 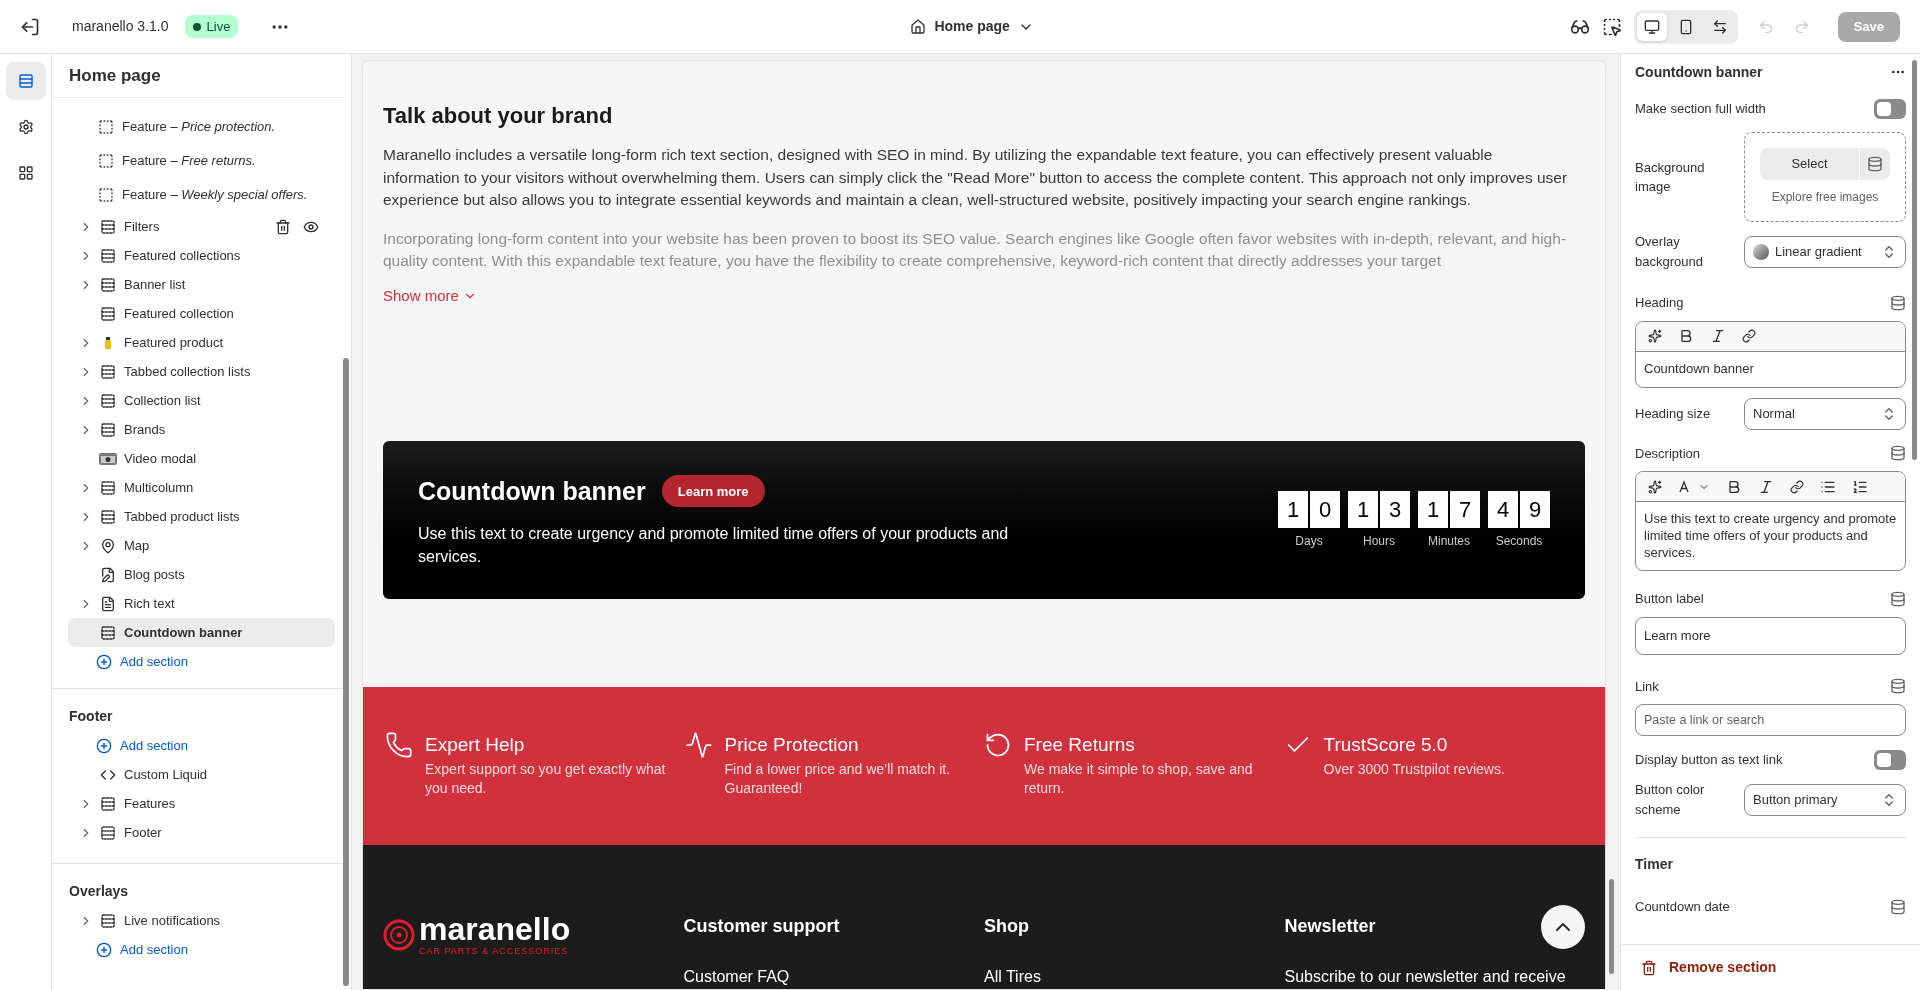 I want to click on section-item: Featured collections, so click(x=201, y=255).